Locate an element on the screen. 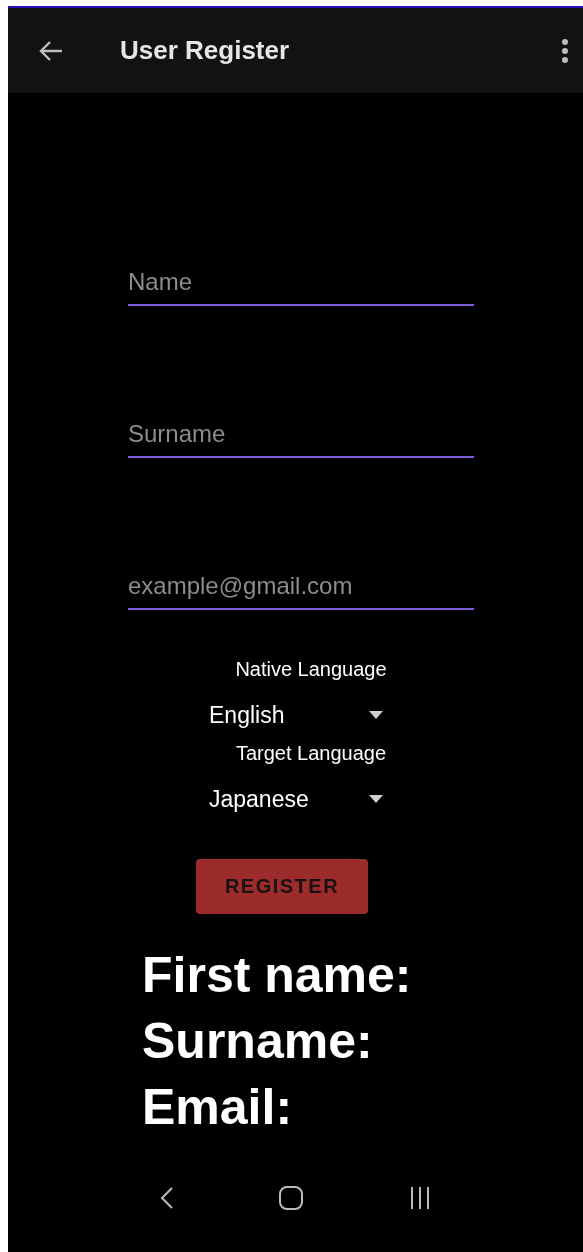 The height and width of the screenshot is (1252, 583). info-label: Surname: is located at coordinates (258, 1041).